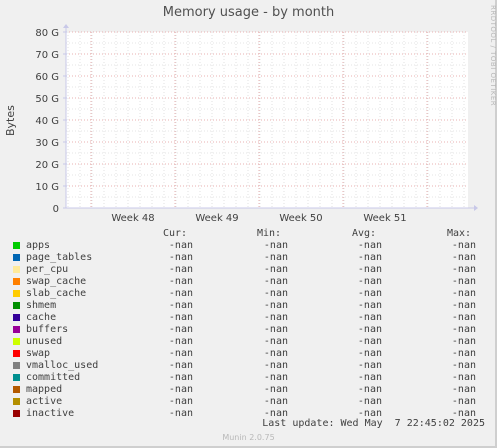 This screenshot has width=497, height=448. I want to click on legend-series-name: committed, so click(53, 377).